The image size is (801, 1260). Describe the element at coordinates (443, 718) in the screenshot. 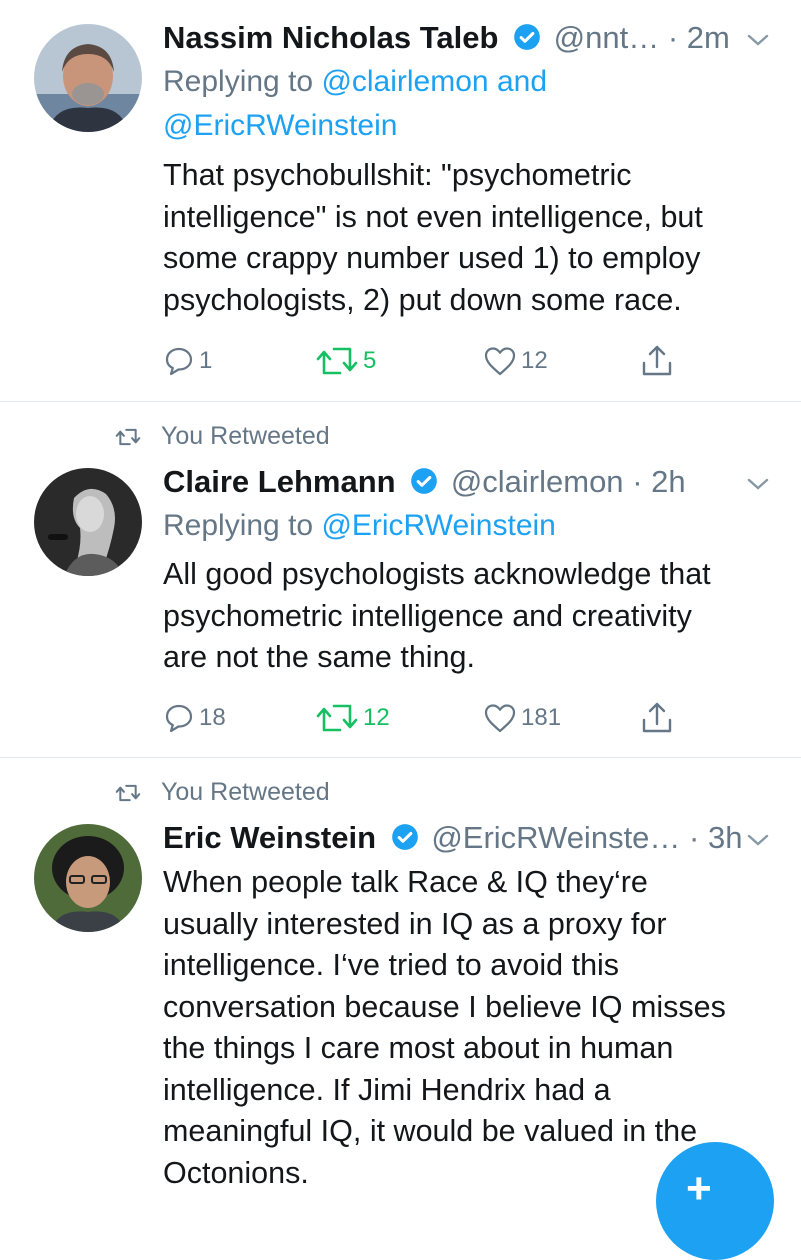

I see `tweet-actions: 18 12 181` at that location.